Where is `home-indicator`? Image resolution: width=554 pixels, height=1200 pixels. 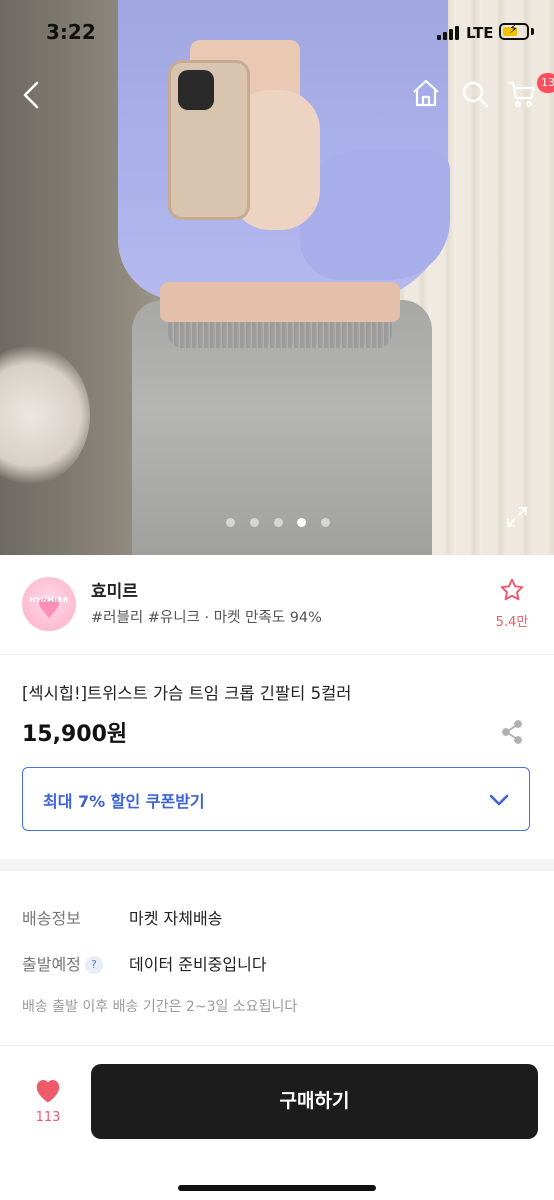 home-indicator is located at coordinates (277, 1188).